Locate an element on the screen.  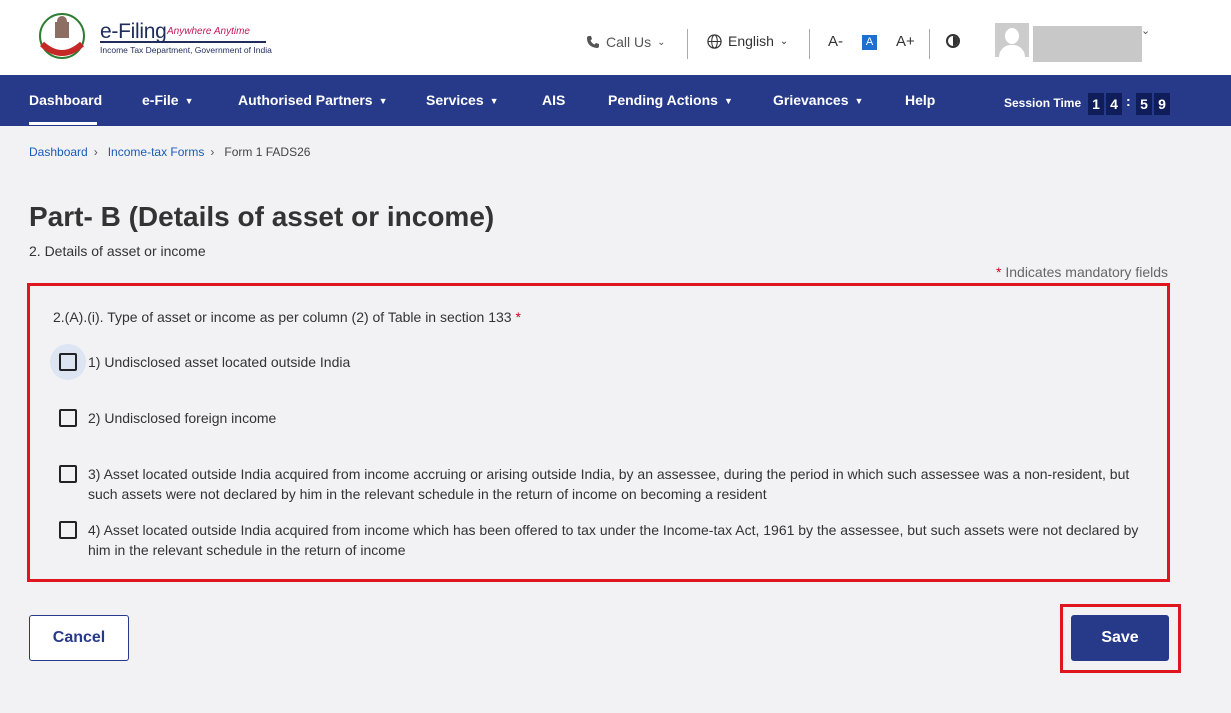
nav-label: Services is located at coordinates (455, 100).